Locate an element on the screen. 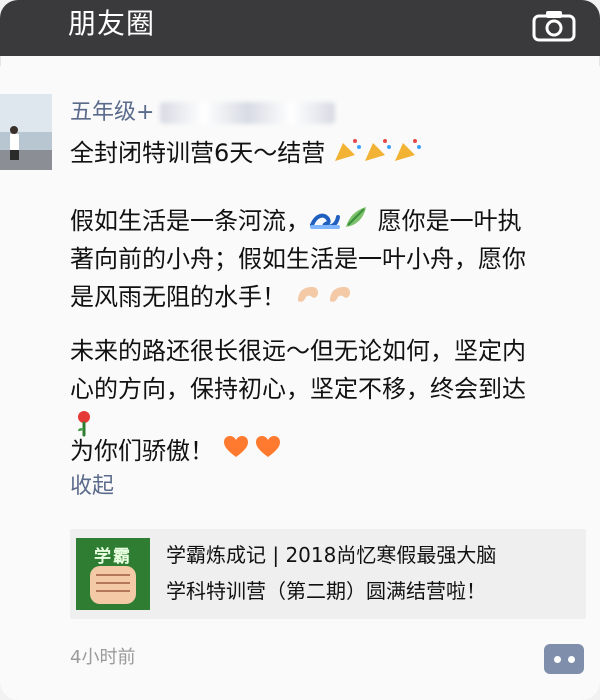 The height and width of the screenshot is (700, 600). author-name-text: 五年级+ is located at coordinates (112, 112).